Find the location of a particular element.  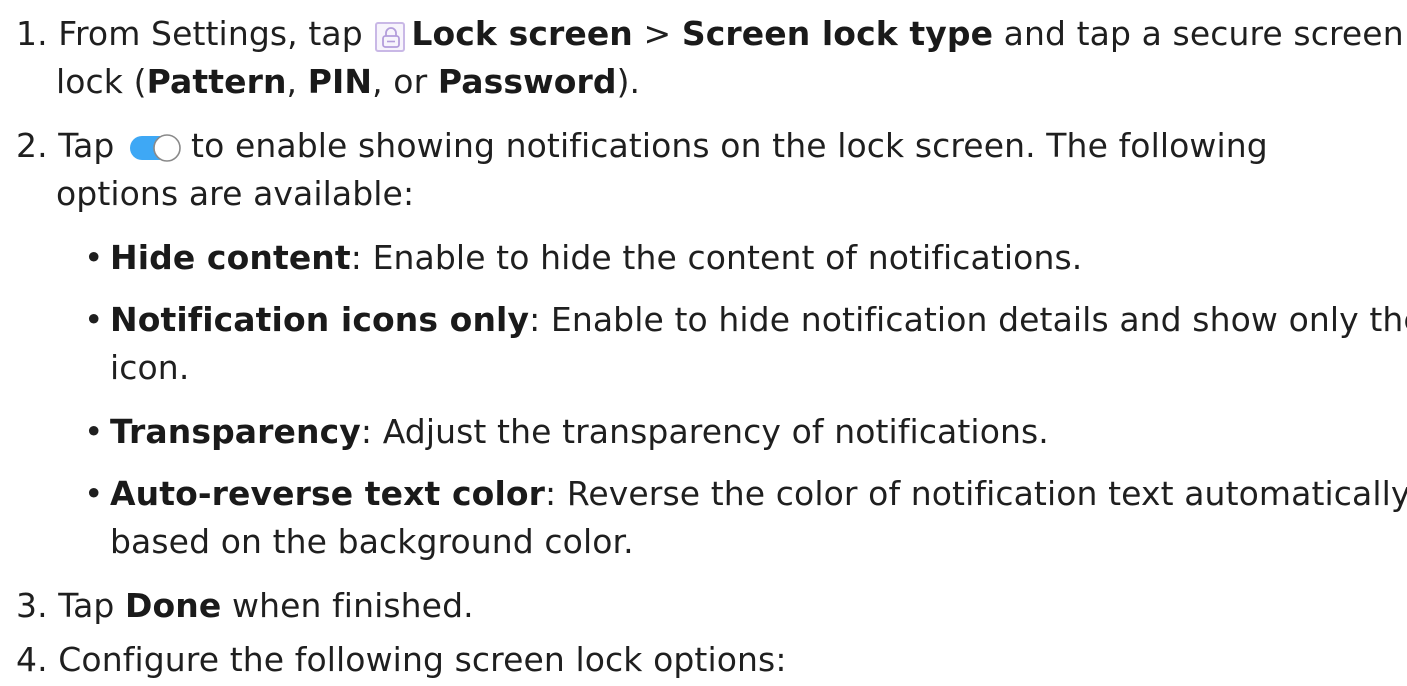

option-description: icon. is located at coordinates (150, 367).